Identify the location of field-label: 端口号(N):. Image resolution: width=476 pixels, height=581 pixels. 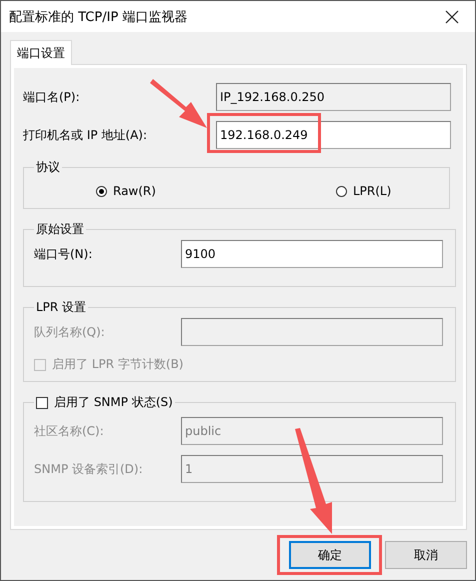
(64, 254).